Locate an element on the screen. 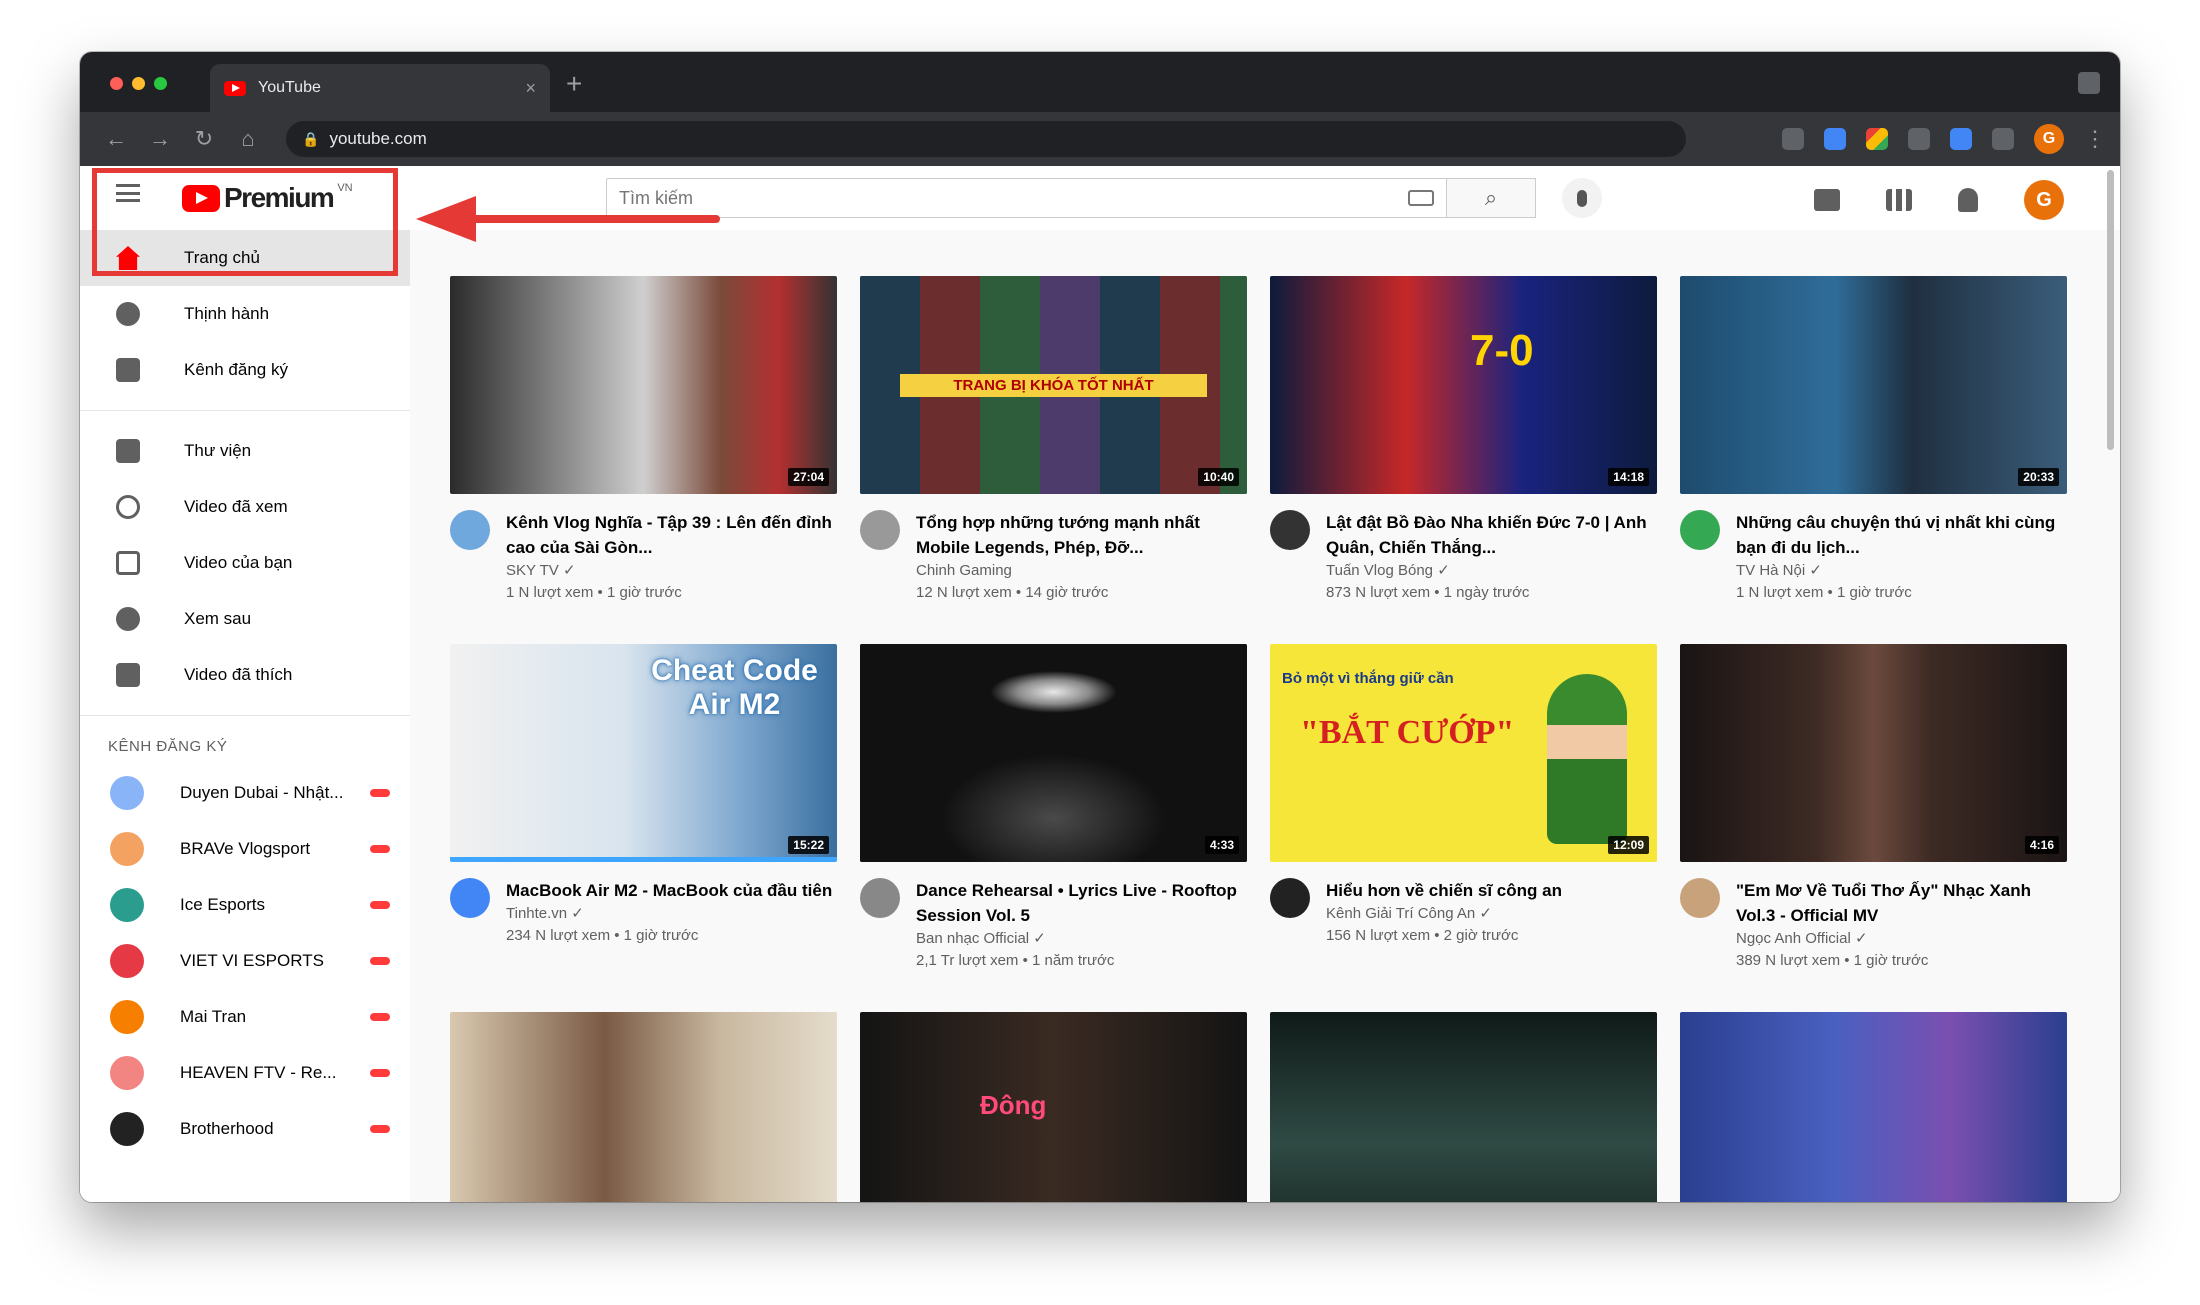 This screenshot has height=1305, width=2200. browser-toolbar: ← → ↻ ⌂ 🔒 youtube.com G ⋮ is located at coordinates (1100, 139).